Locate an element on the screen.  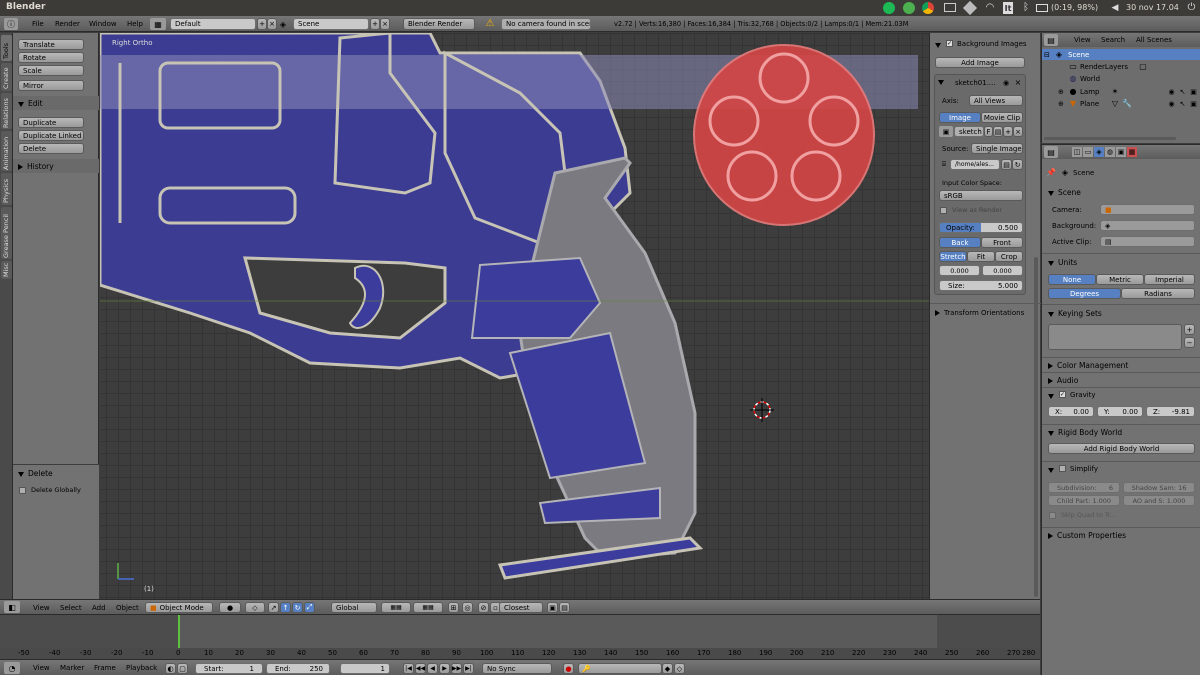
tab-relations: Relations is located at coordinates (6, 111).